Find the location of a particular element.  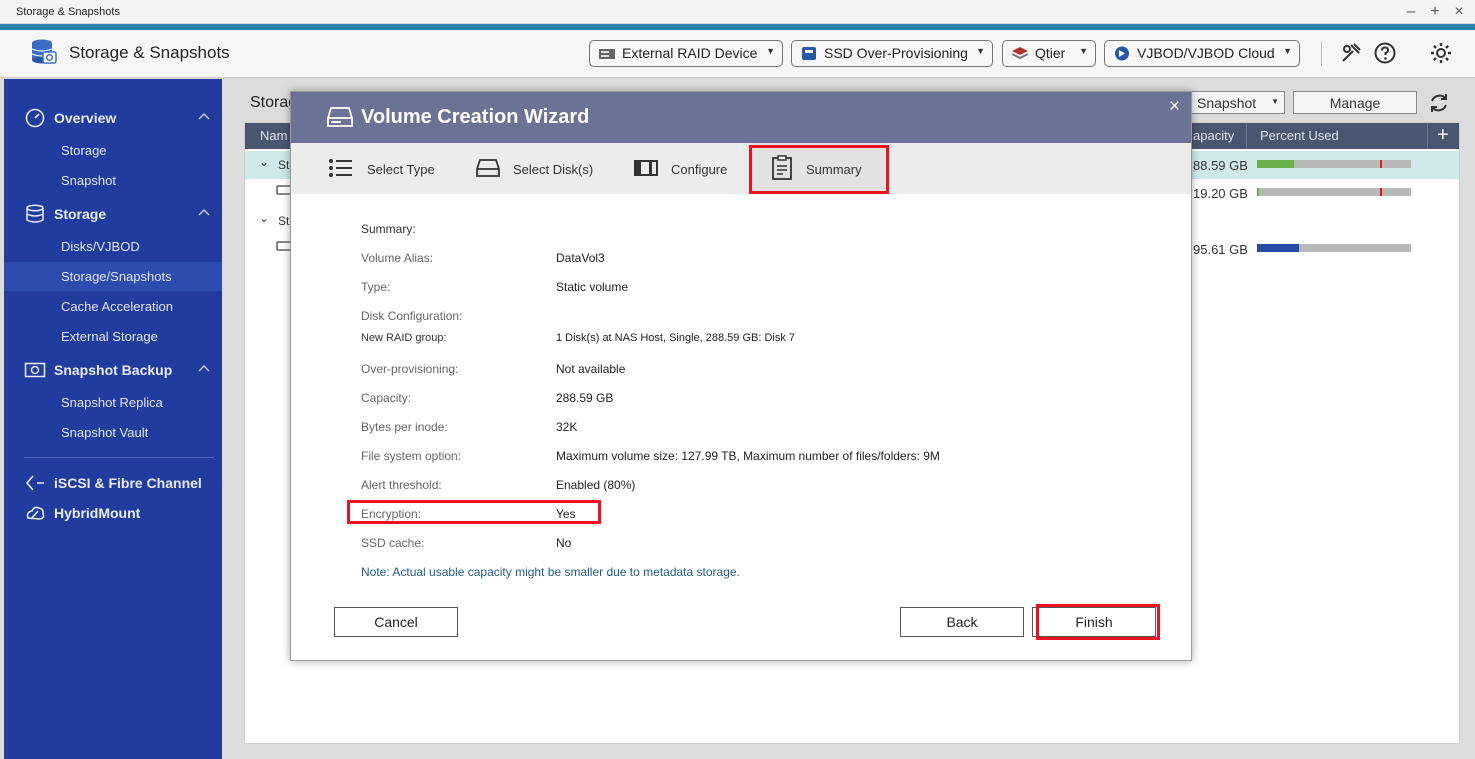

row-capacity: 88.59 GB is located at coordinates (1220, 165).